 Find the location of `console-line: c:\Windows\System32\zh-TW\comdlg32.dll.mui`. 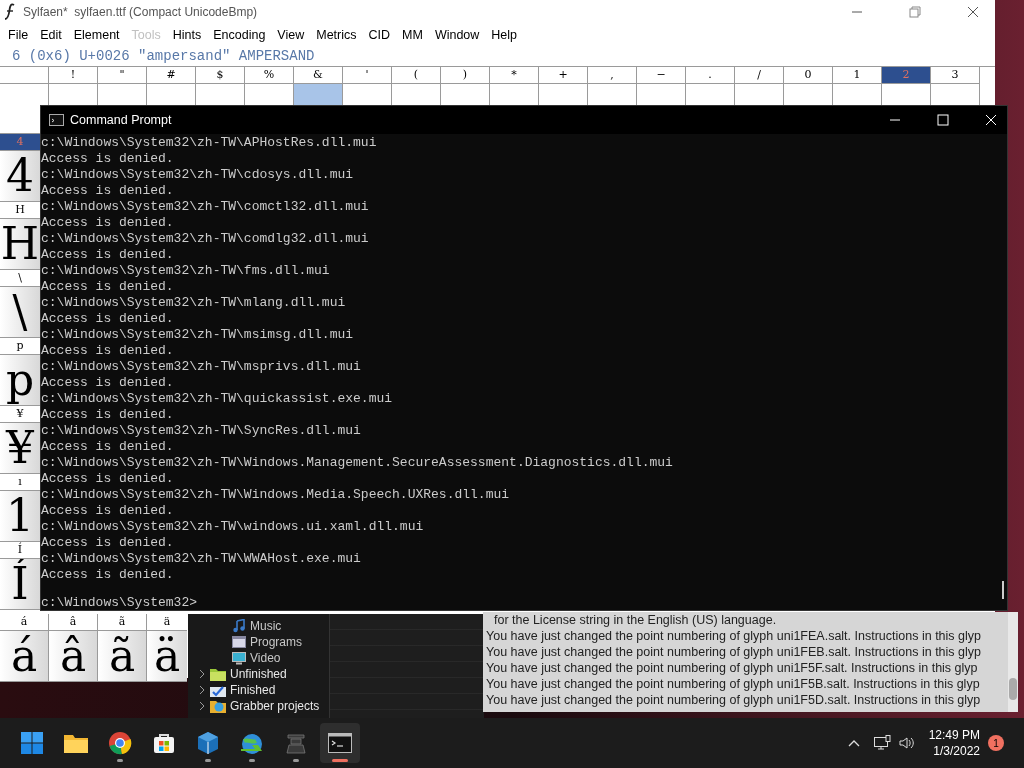

console-line: c:\Windows\System32\zh-TW\comdlg32.dll.mui is located at coordinates (205, 239).